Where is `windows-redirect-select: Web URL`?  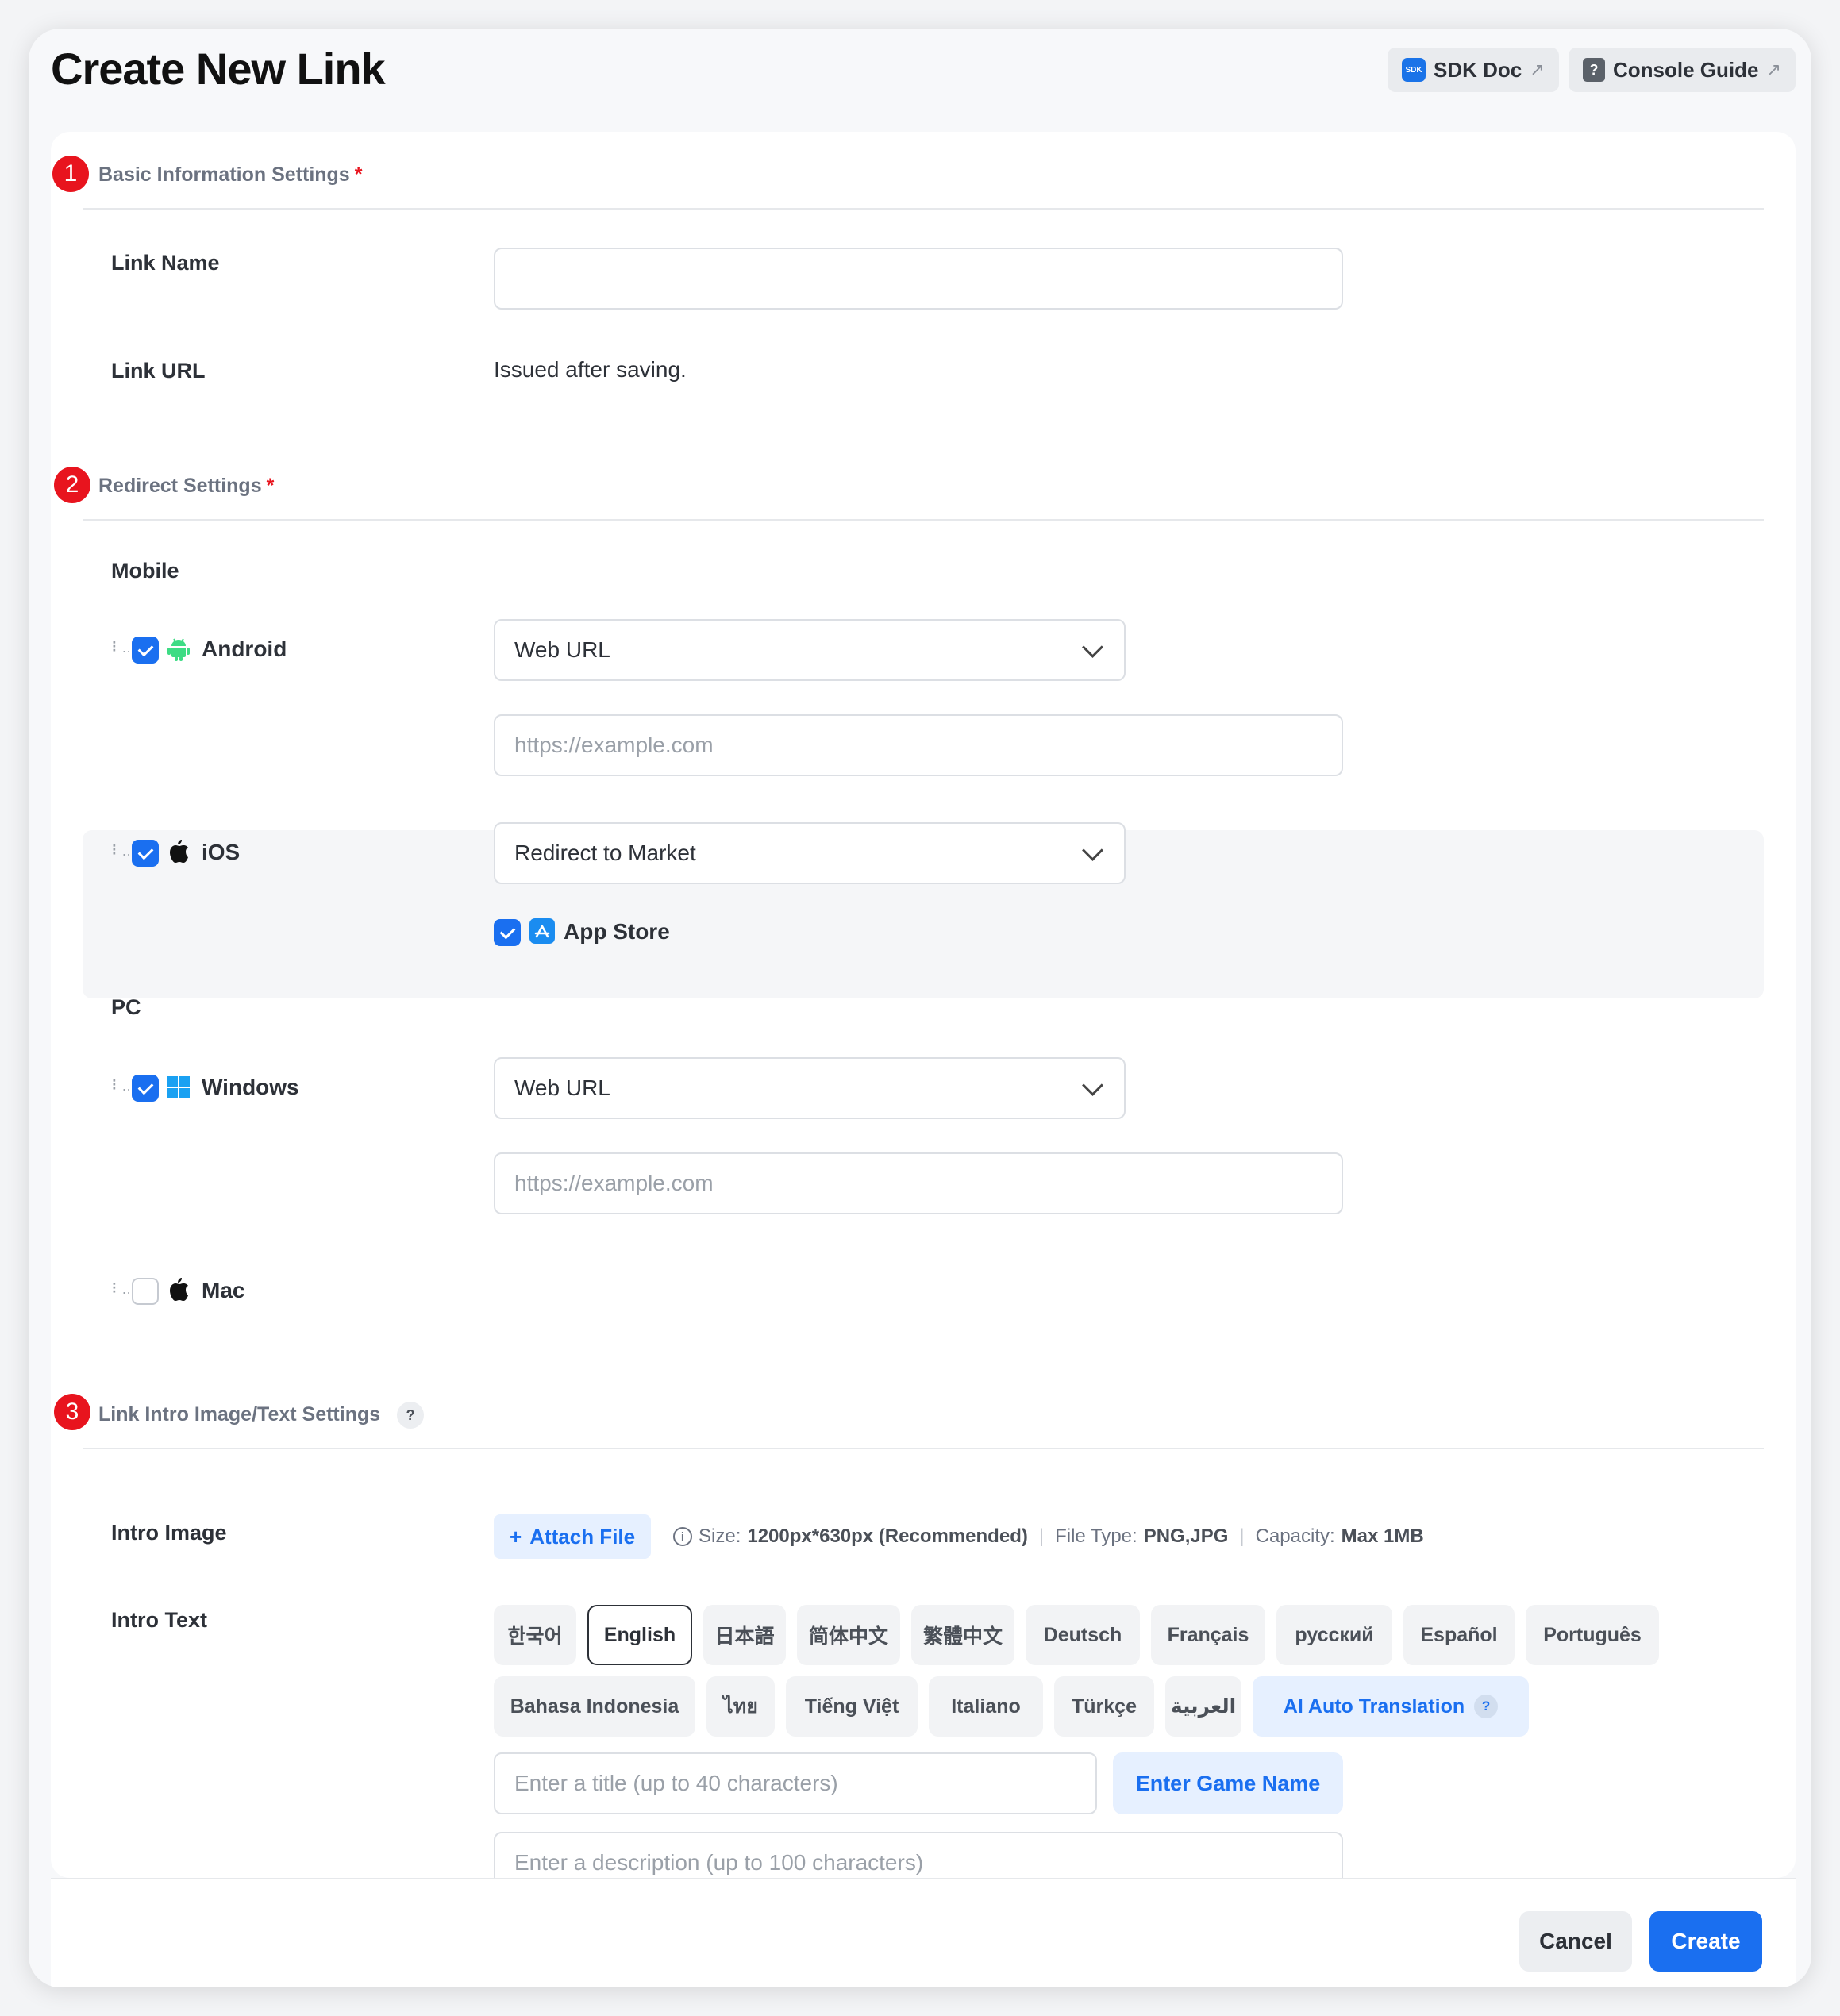
windows-redirect-select: Web URL is located at coordinates (810, 1088).